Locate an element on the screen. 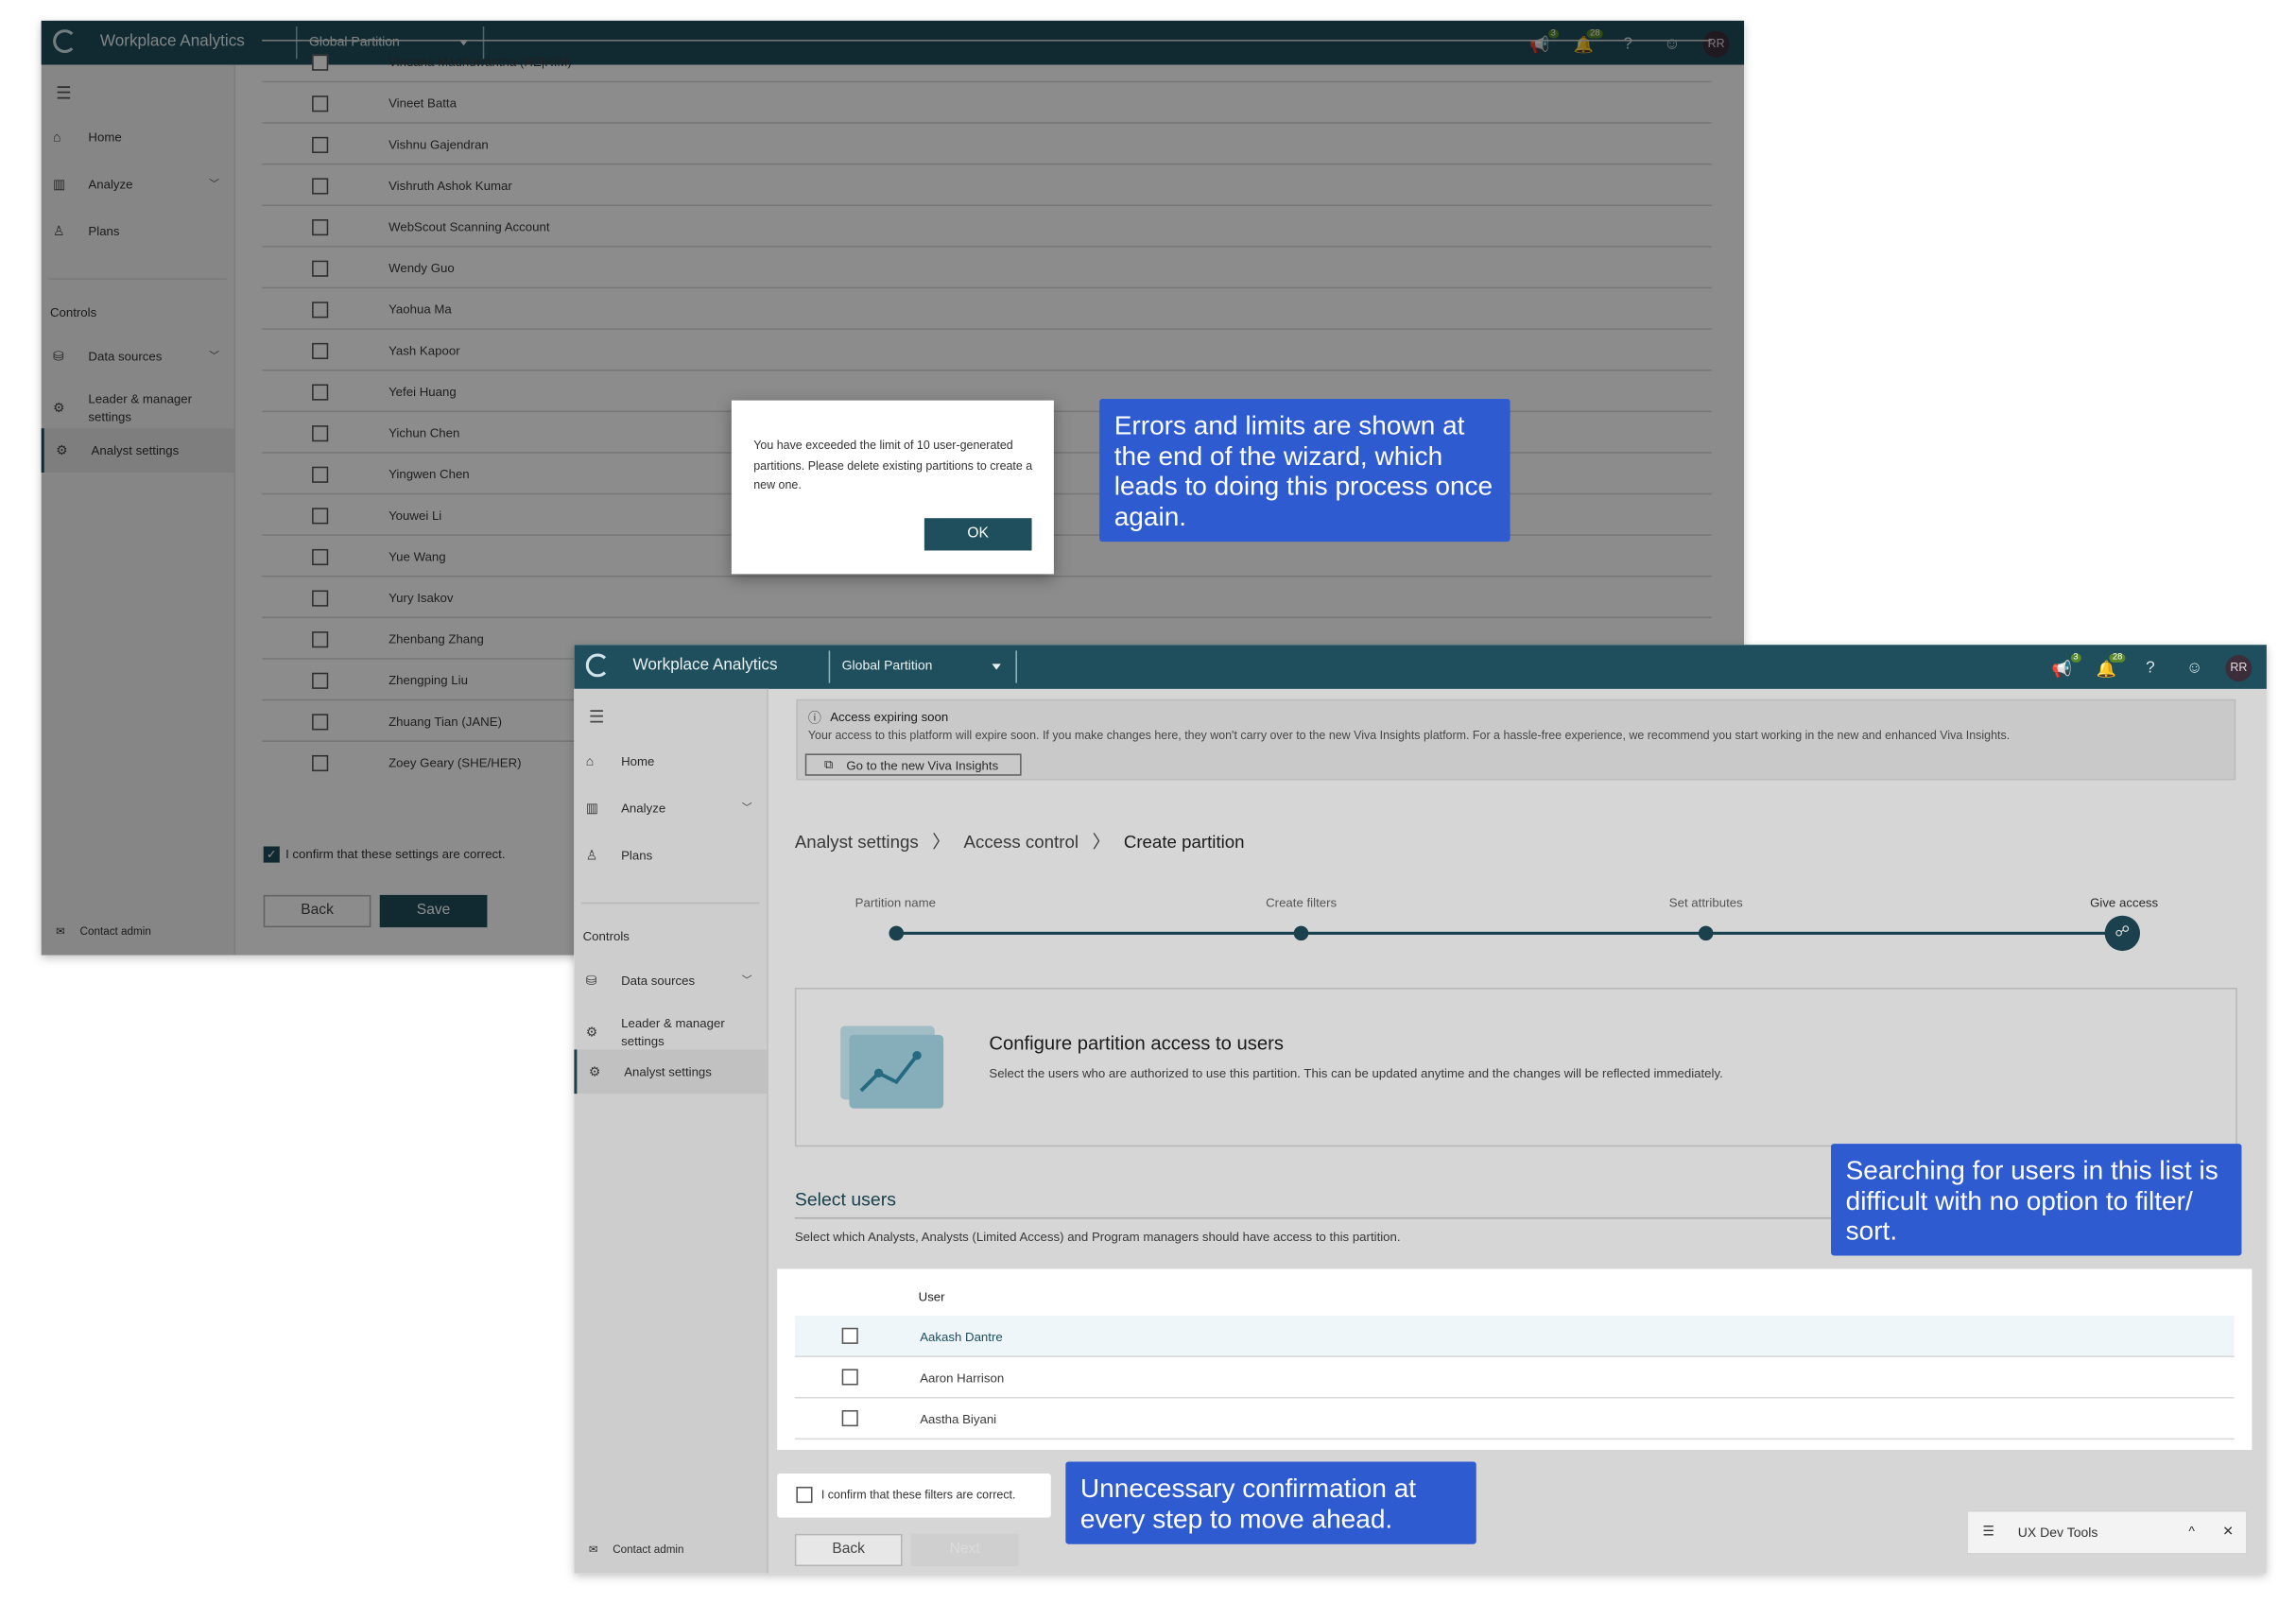 The image size is (2296, 1603). notification-bell-icon: 🔔 28 is located at coordinates (2109, 665).